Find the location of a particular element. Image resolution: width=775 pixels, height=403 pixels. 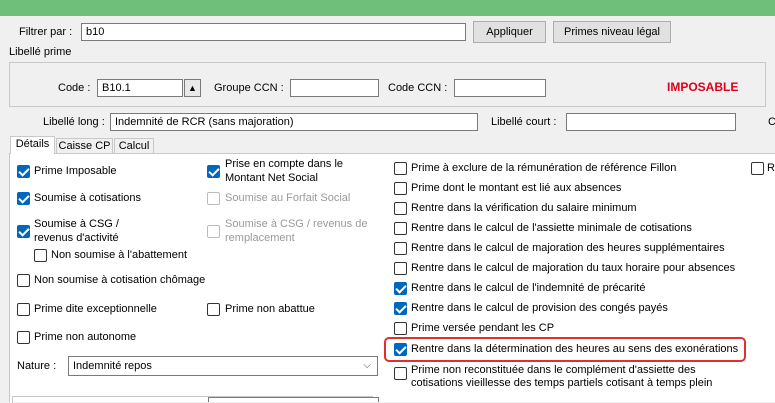

tab-details: Détails is located at coordinates (32, 145).